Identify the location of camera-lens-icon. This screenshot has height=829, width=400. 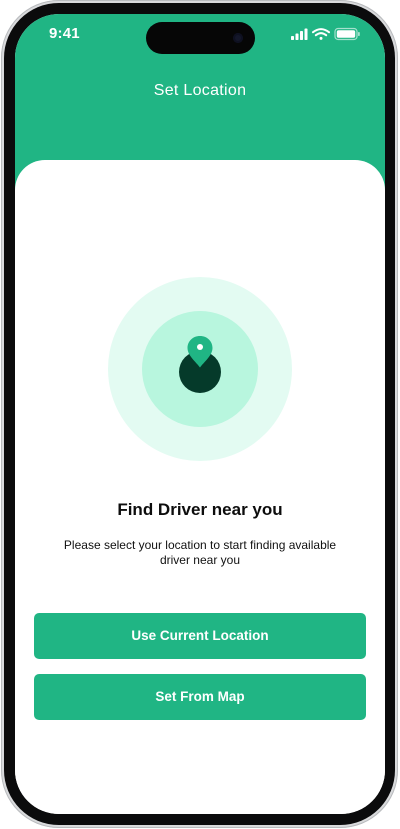
(238, 38).